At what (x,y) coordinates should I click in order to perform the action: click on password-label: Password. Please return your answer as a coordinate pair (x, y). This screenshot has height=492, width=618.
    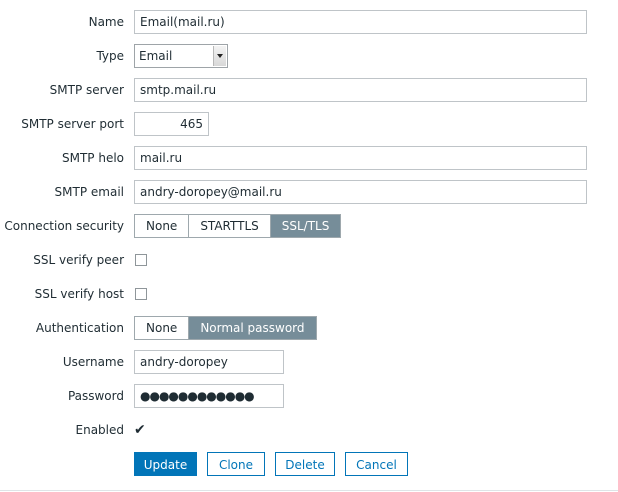
    Looking at the image, I should click on (95, 396).